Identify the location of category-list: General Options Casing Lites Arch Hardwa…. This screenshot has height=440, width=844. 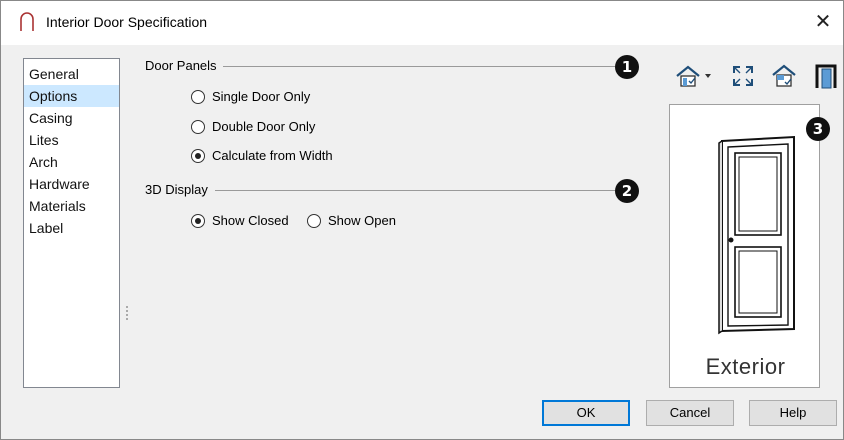
(71, 223).